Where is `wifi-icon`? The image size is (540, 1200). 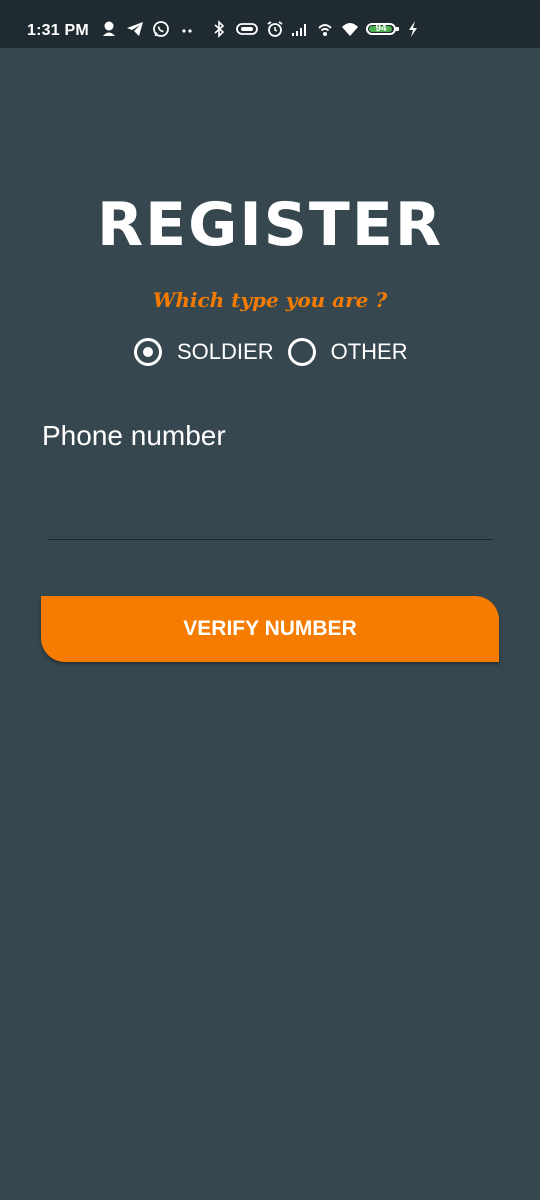 wifi-icon is located at coordinates (350, 29).